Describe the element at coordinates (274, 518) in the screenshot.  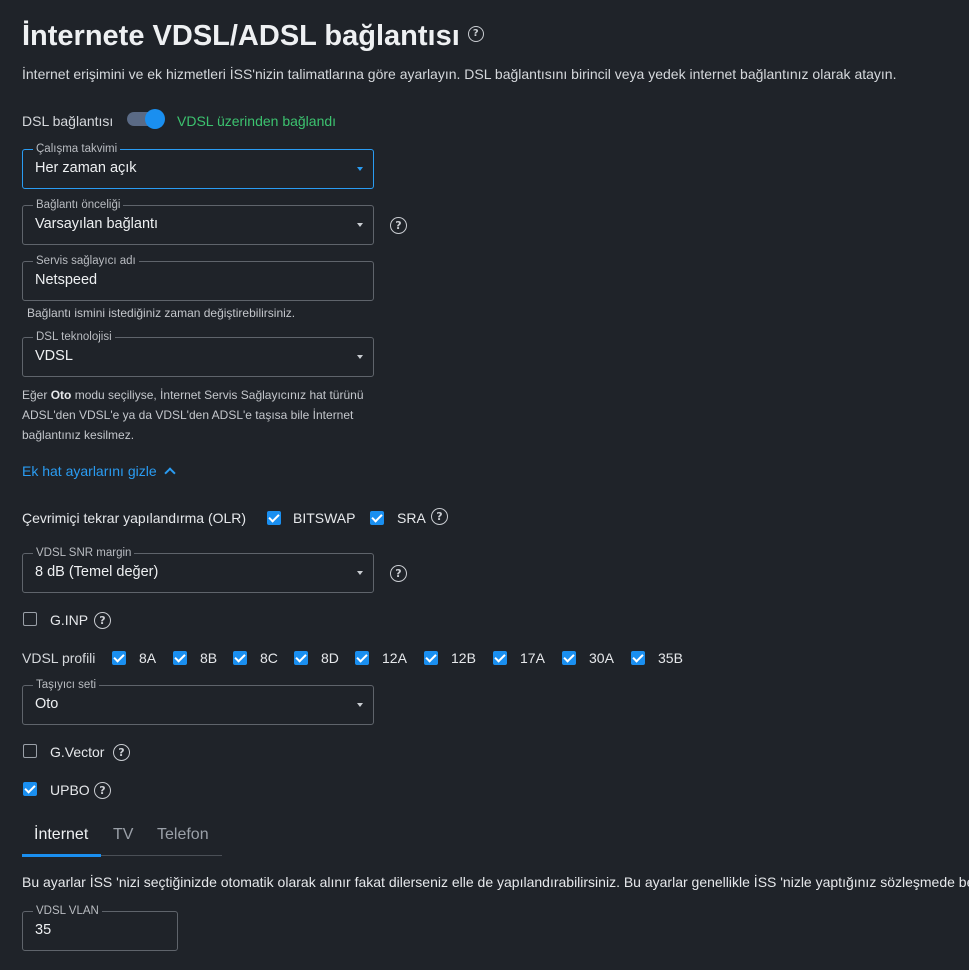
I see `bitswap-checkbox` at that location.